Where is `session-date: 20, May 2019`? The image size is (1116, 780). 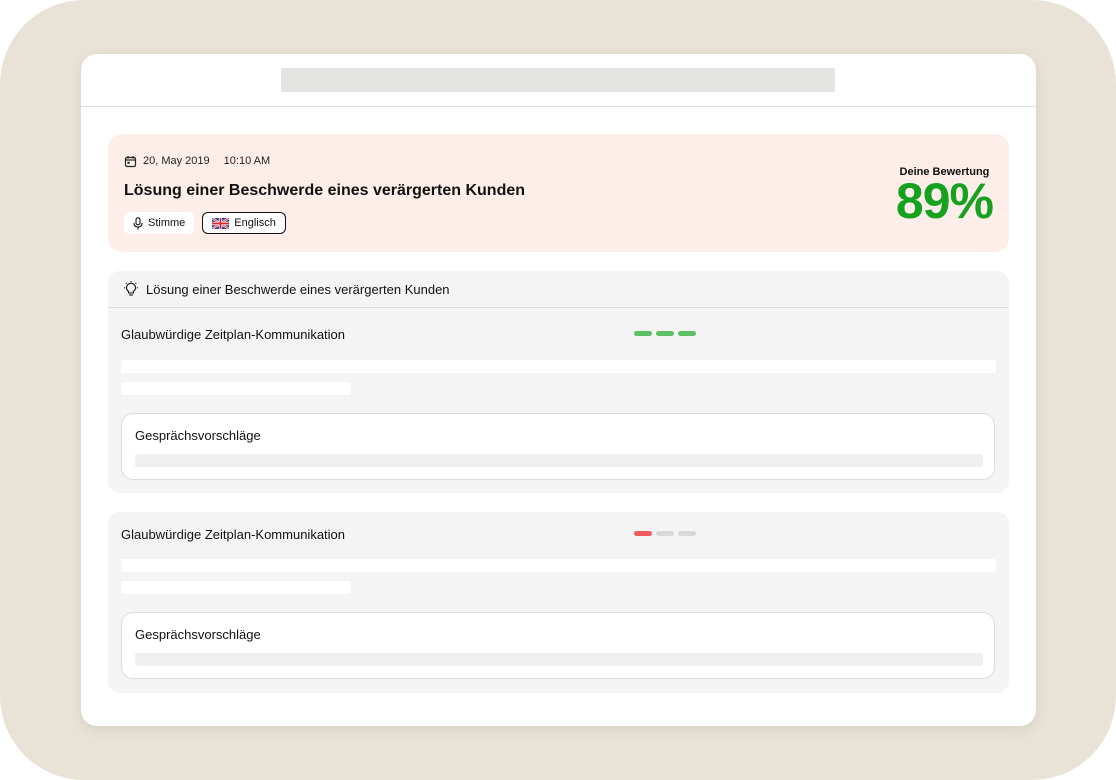 session-date: 20, May 2019 is located at coordinates (176, 161).